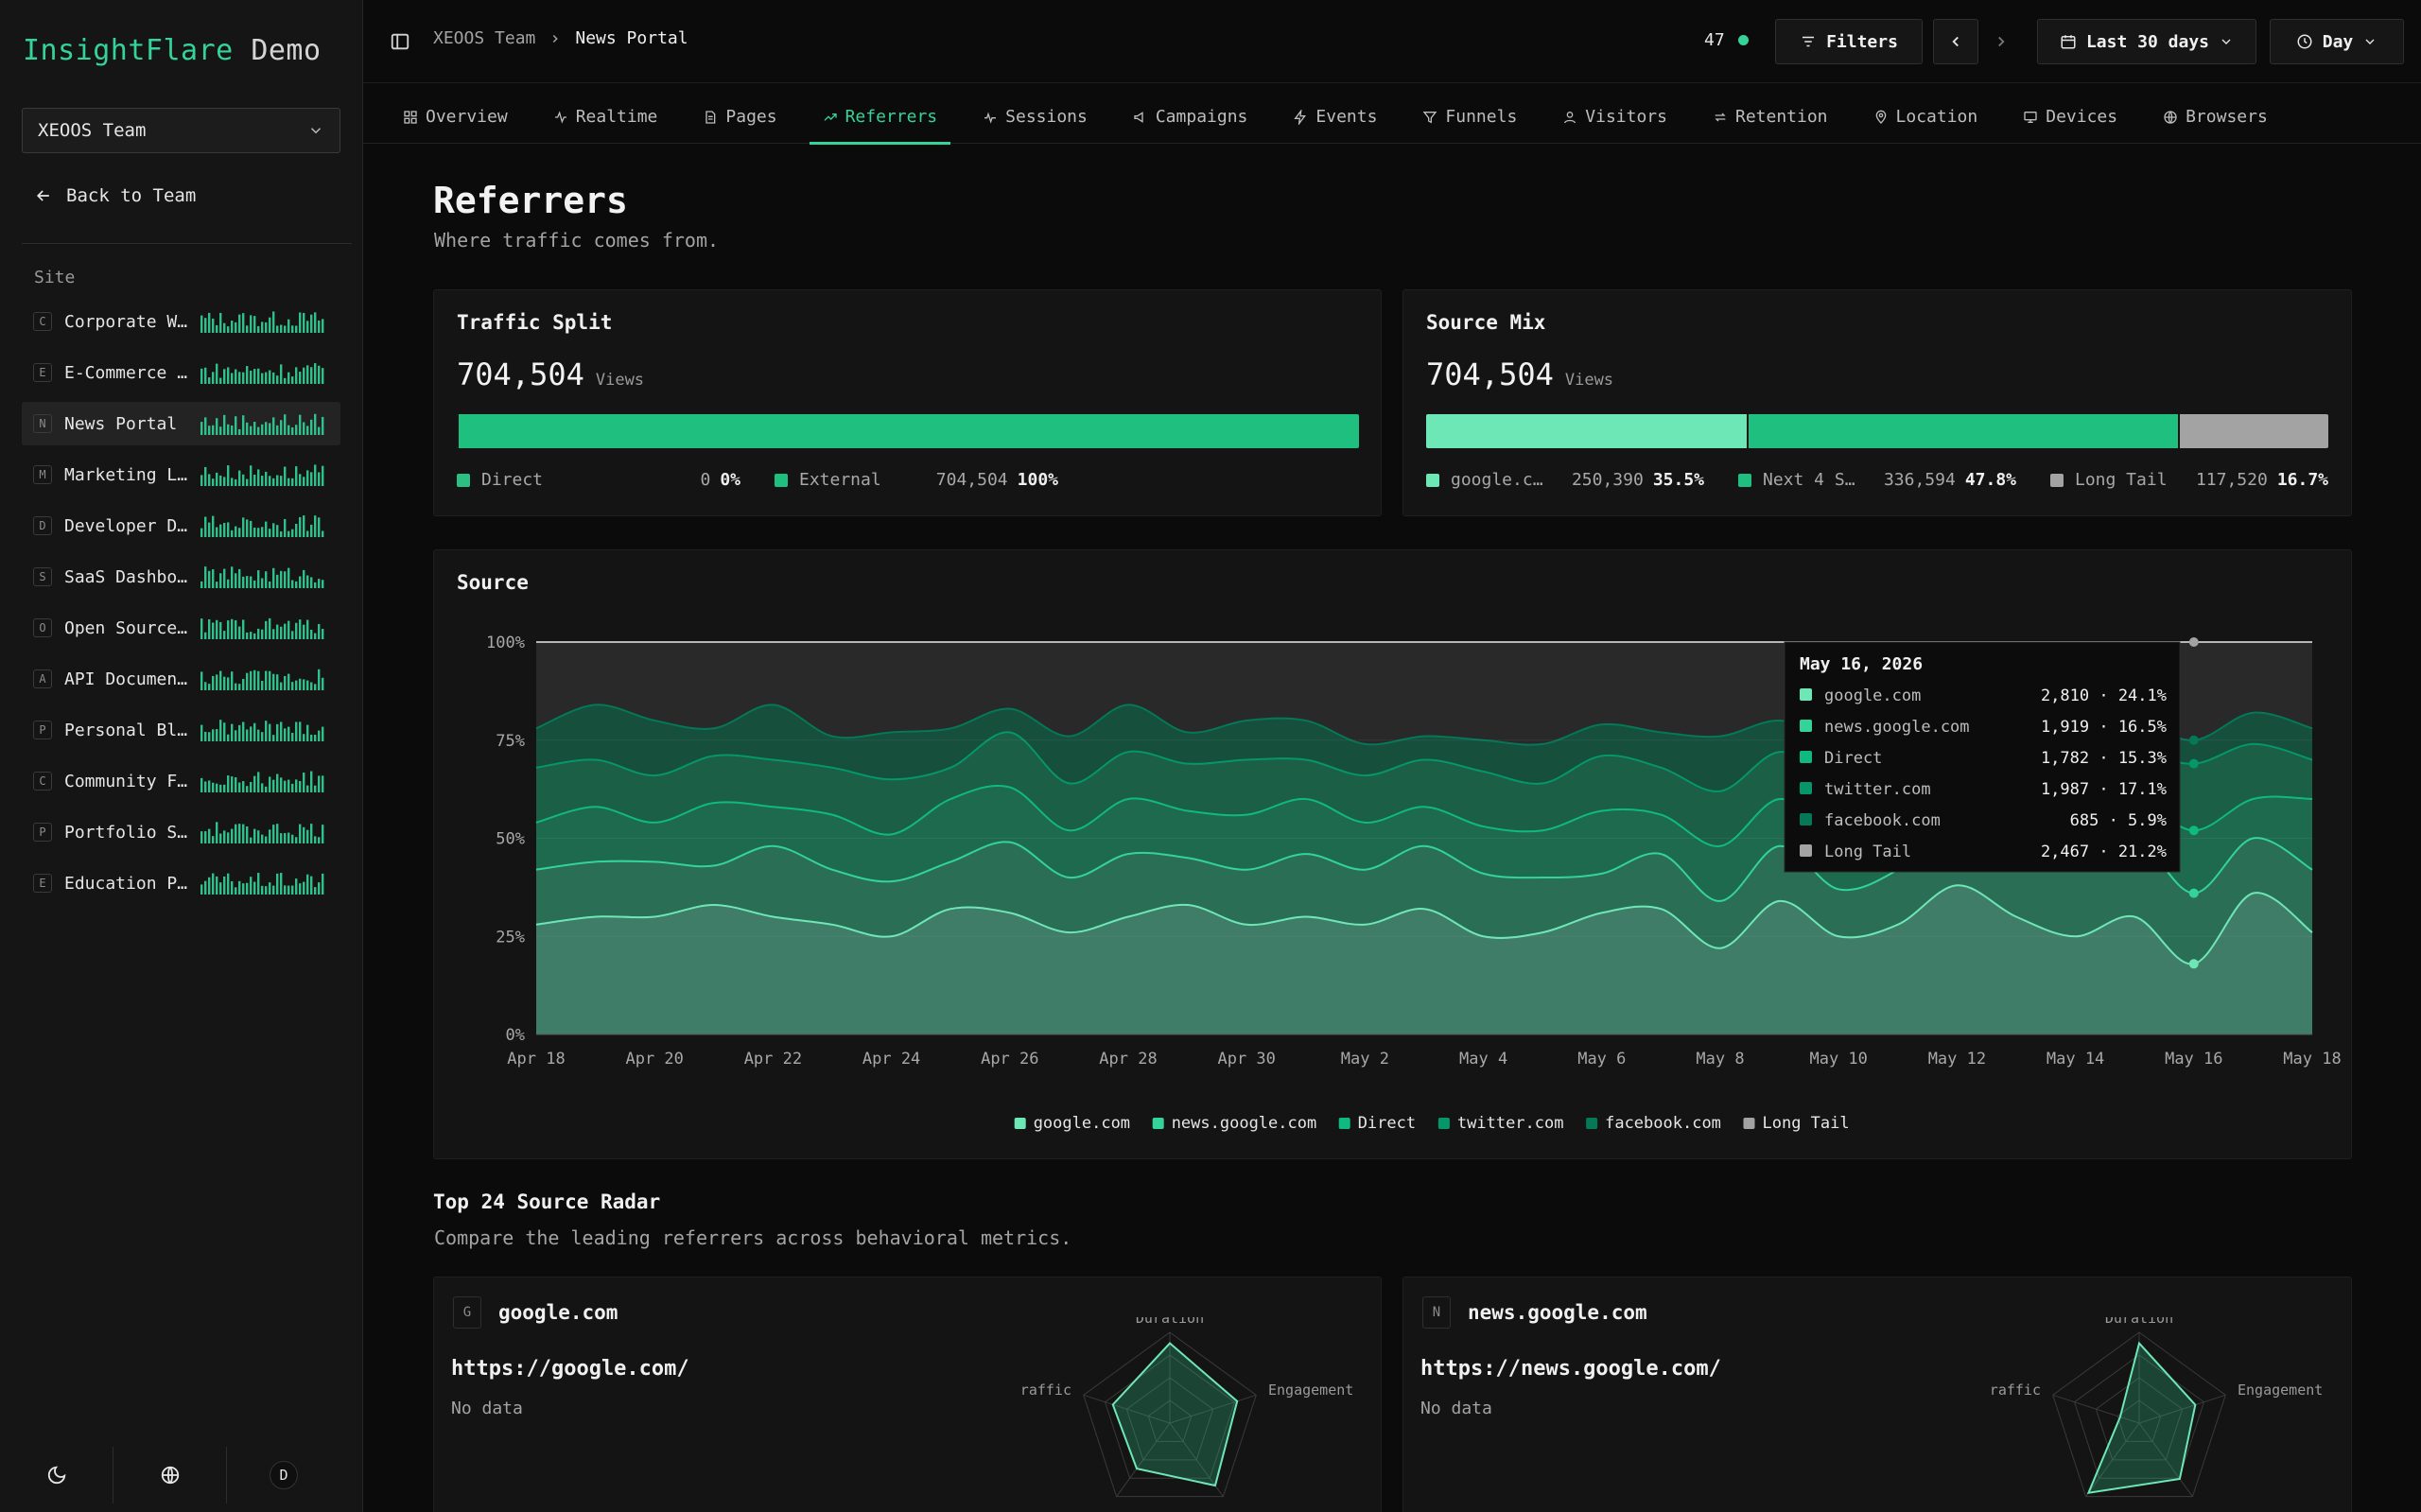 Image resolution: width=2421 pixels, height=1512 pixels. What do you see at coordinates (2104, 759) in the screenshot?
I see `tooltip-value: 1,782 · 15.3%` at bounding box center [2104, 759].